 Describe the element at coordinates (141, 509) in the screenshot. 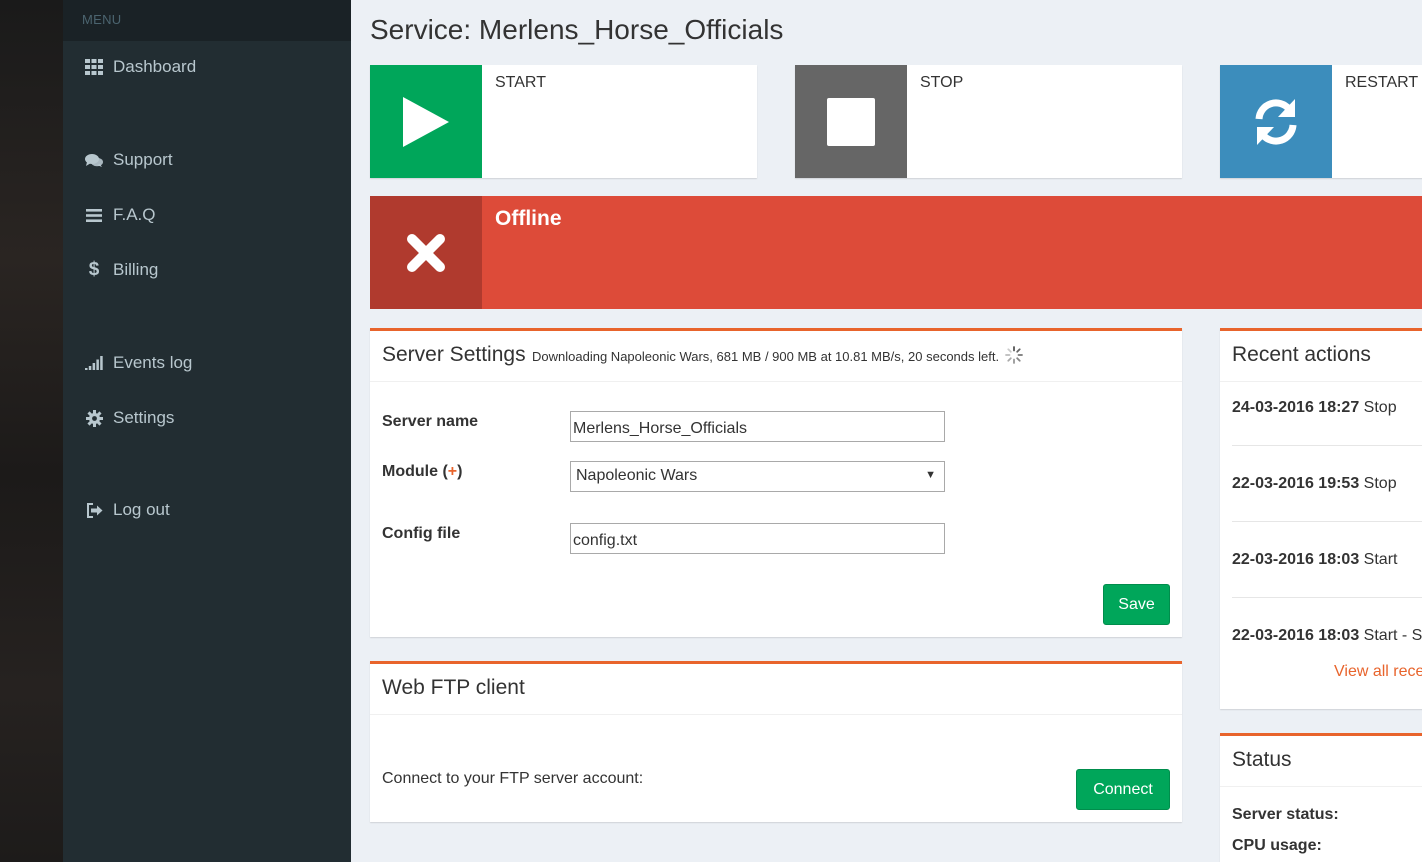

I see `sidebar-item-label: Log out` at that location.